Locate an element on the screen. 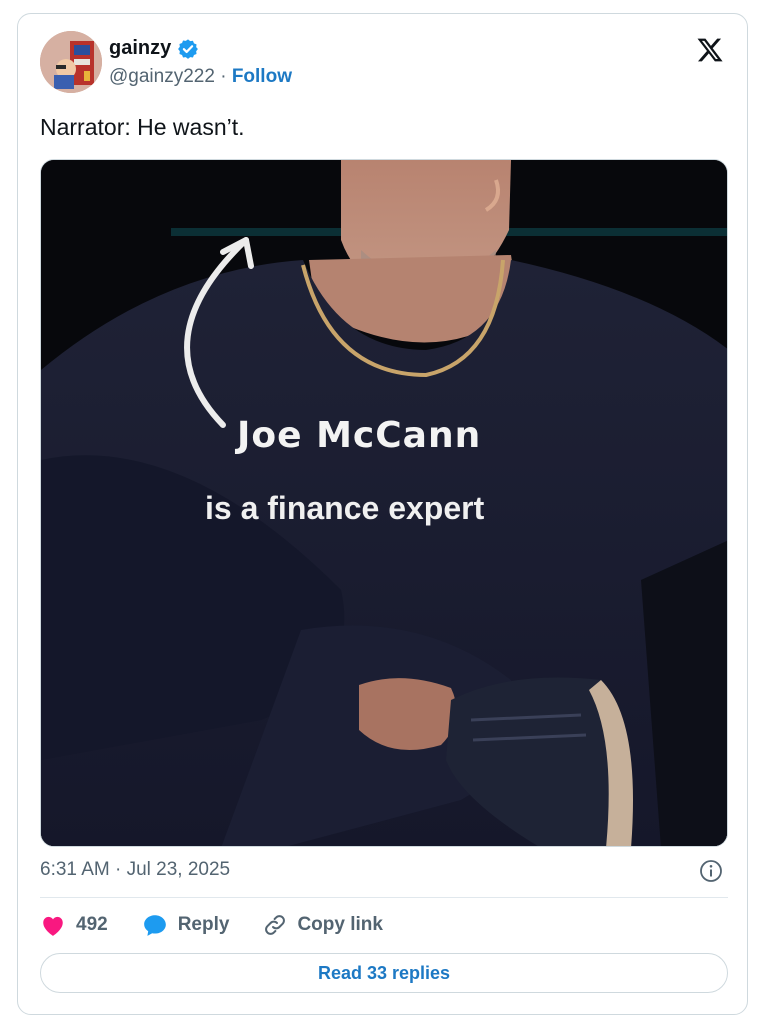  avatar-image is located at coordinates (71, 62).